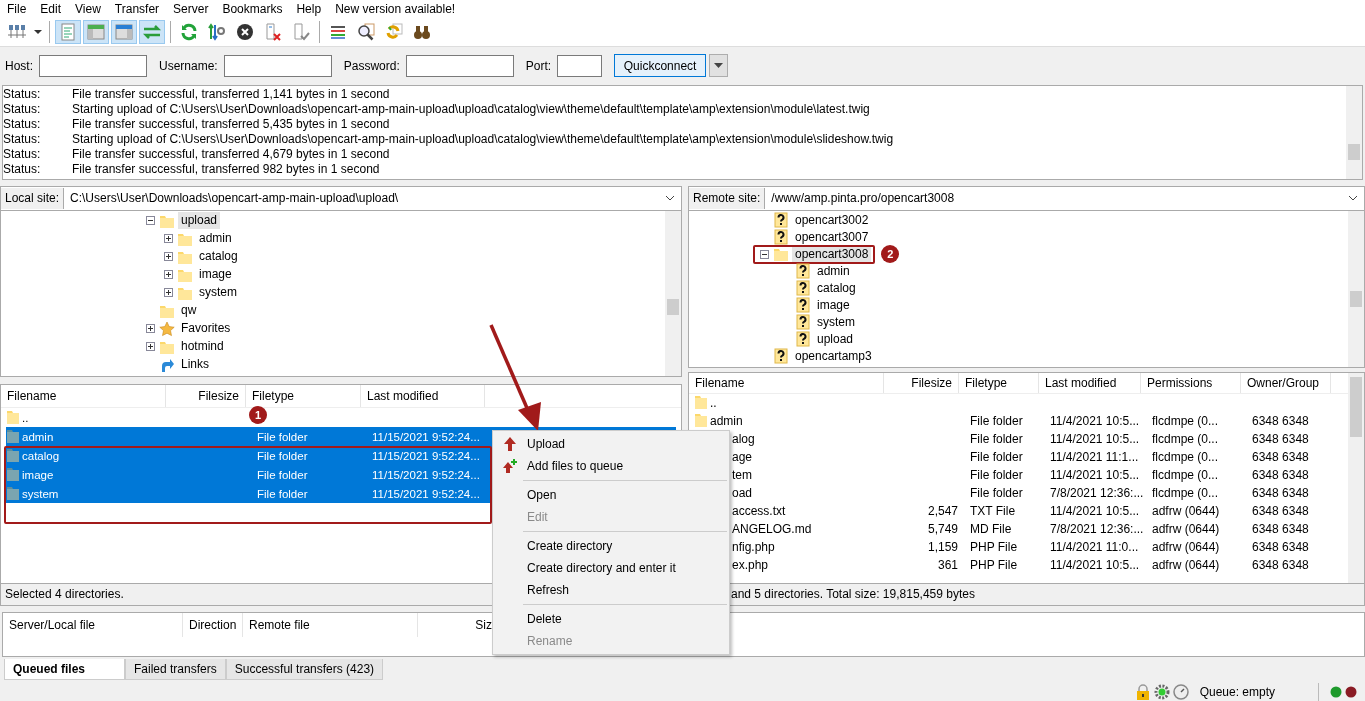 The height and width of the screenshot is (701, 1365). Describe the element at coordinates (25, 417) in the screenshot. I see `table-cell: ..` at that location.